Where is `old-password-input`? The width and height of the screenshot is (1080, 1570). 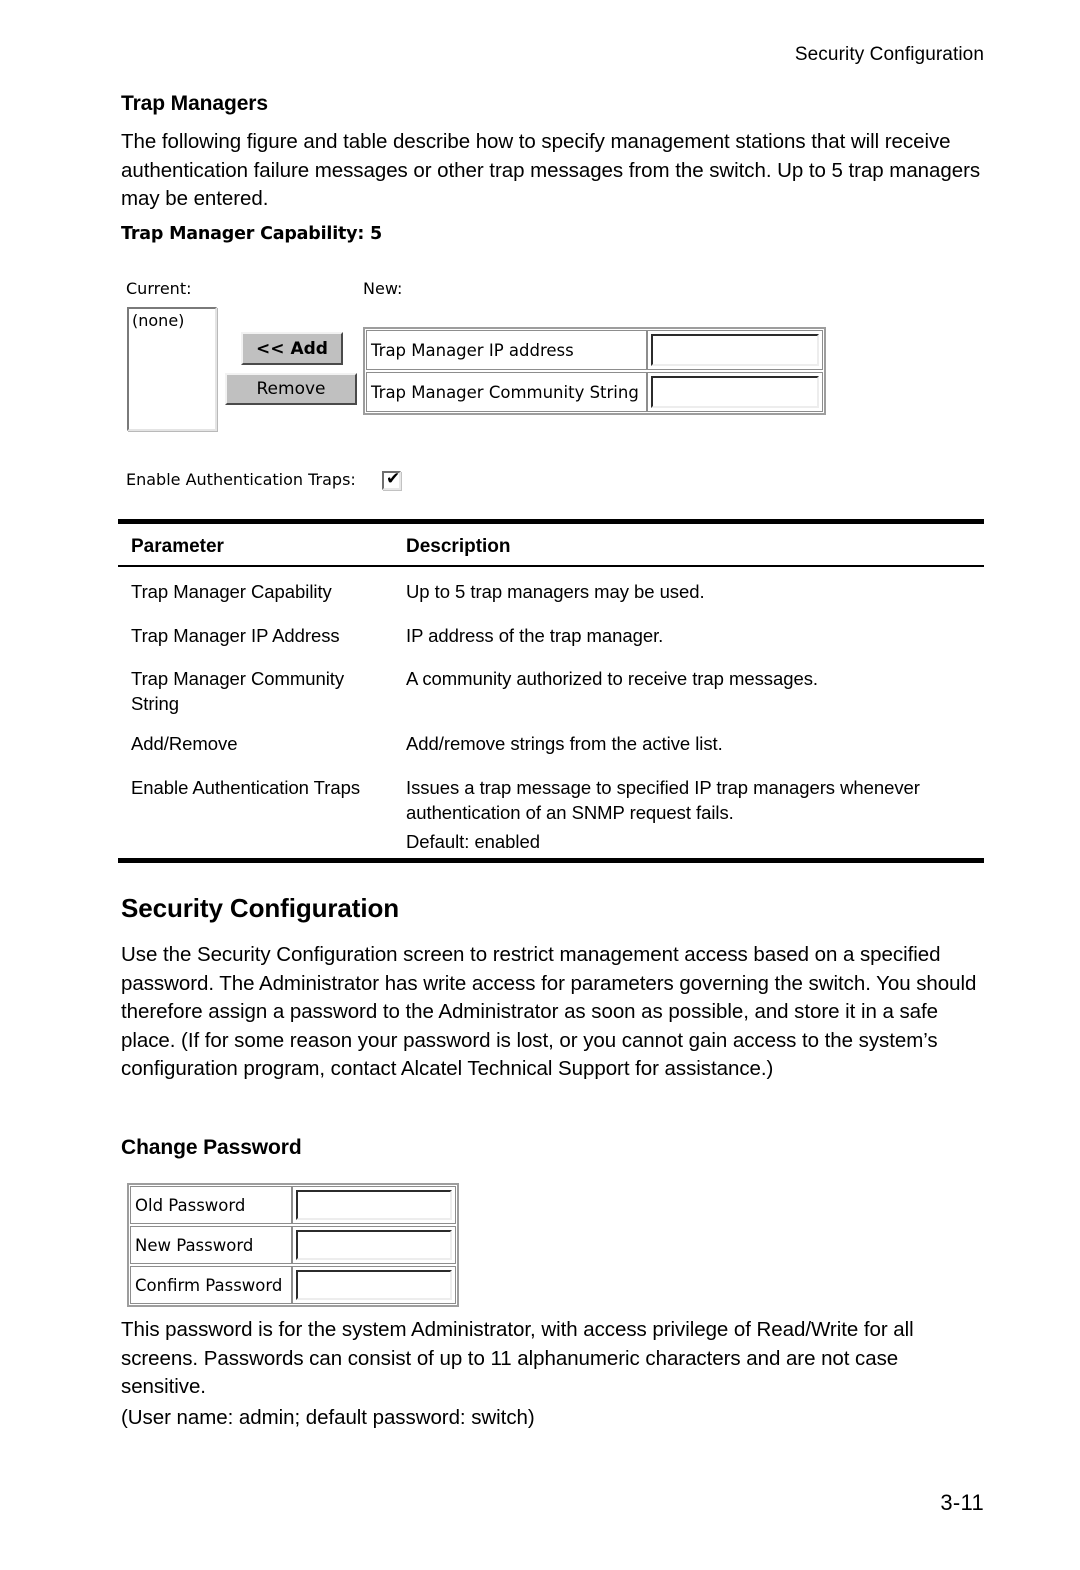
old-password-input is located at coordinates (374, 1205).